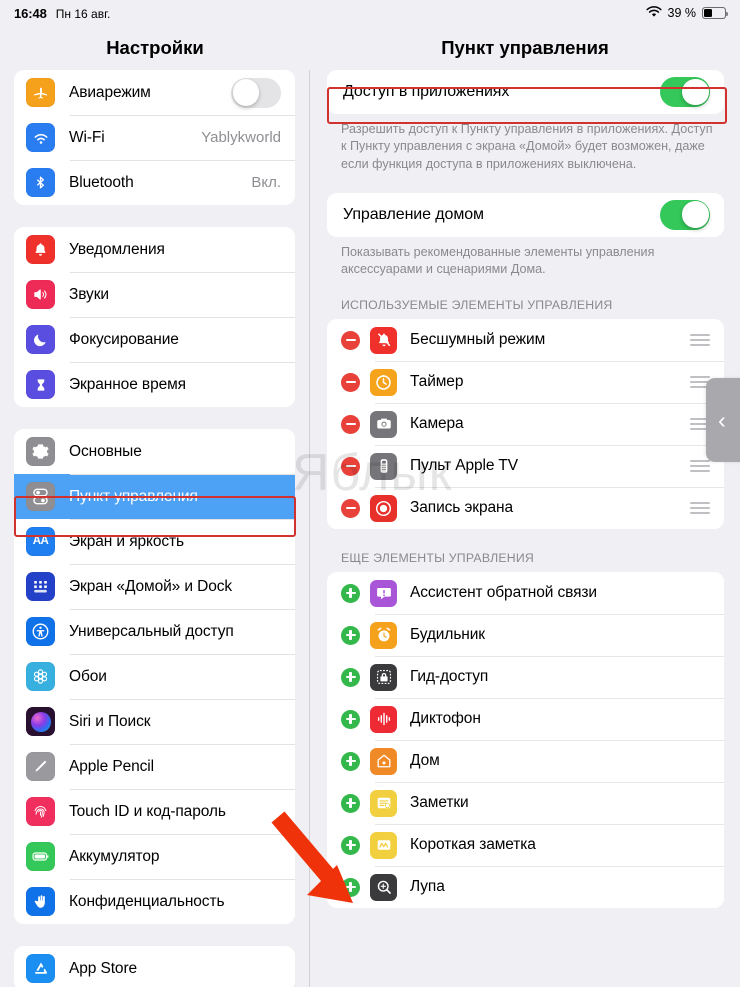 The width and height of the screenshot is (740, 987). I want to click on control-label: Заметки, so click(439, 803).